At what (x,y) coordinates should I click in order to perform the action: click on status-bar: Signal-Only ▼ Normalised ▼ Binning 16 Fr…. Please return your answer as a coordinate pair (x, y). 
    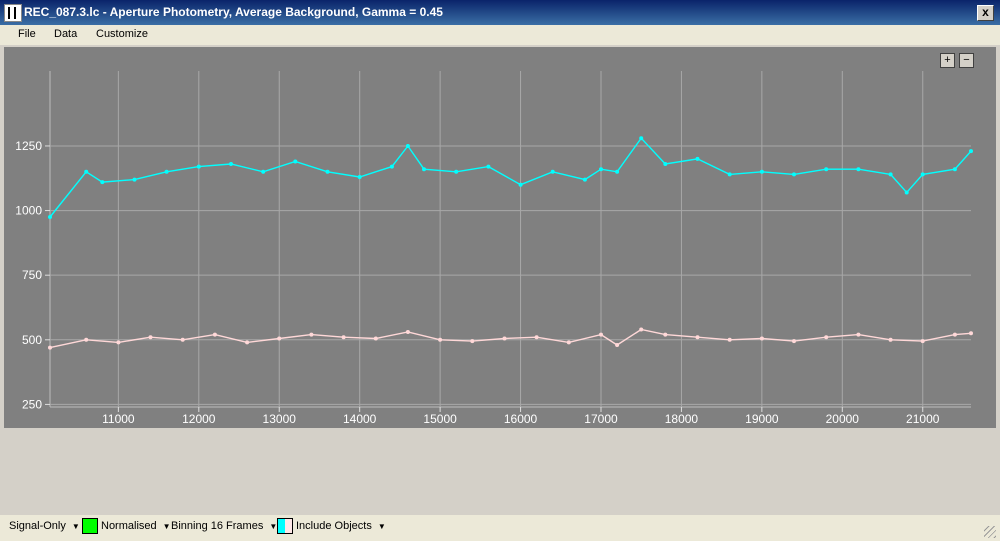
    Looking at the image, I should click on (500, 528).